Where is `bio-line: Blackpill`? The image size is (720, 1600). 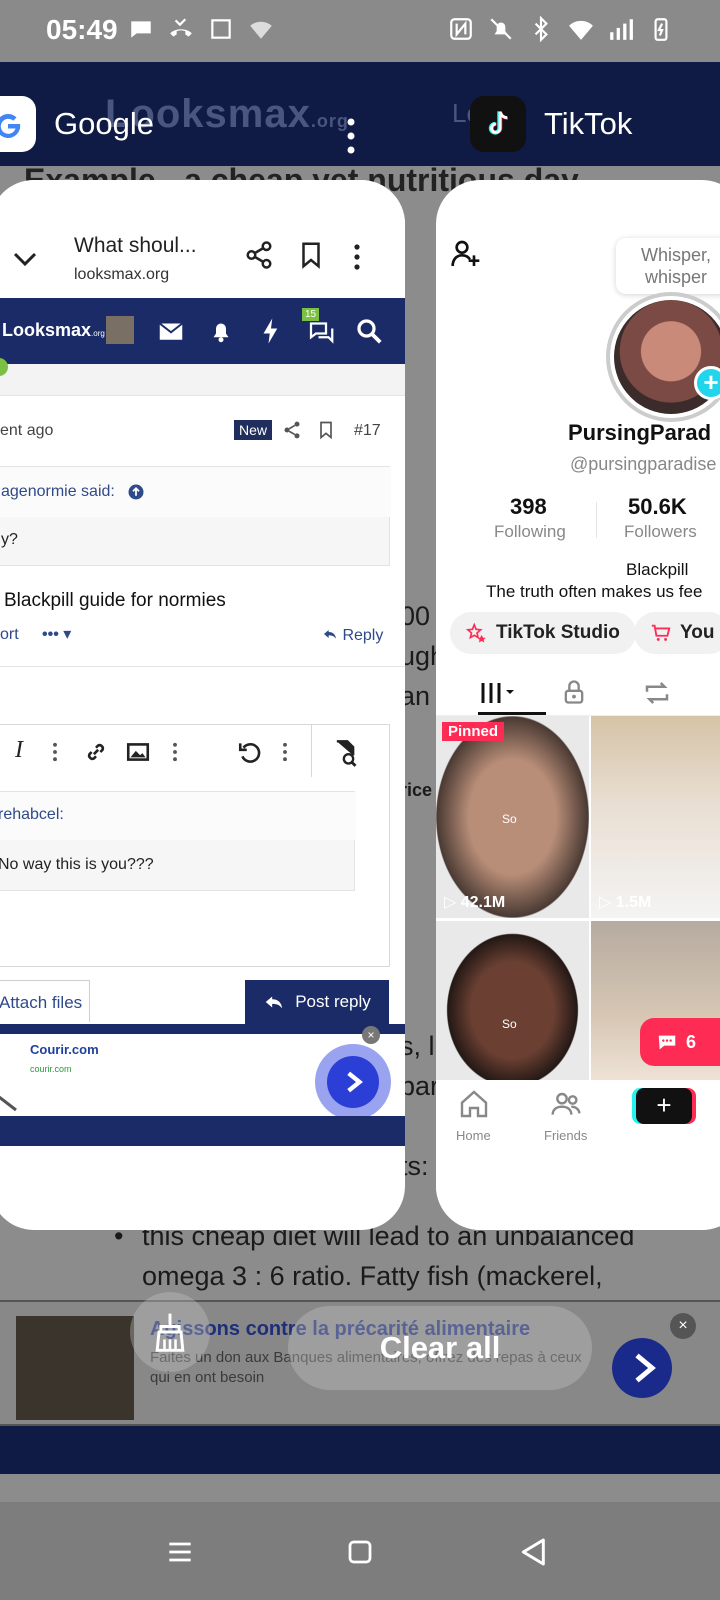 bio-line: Blackpill is located at coordinates (657, 569).